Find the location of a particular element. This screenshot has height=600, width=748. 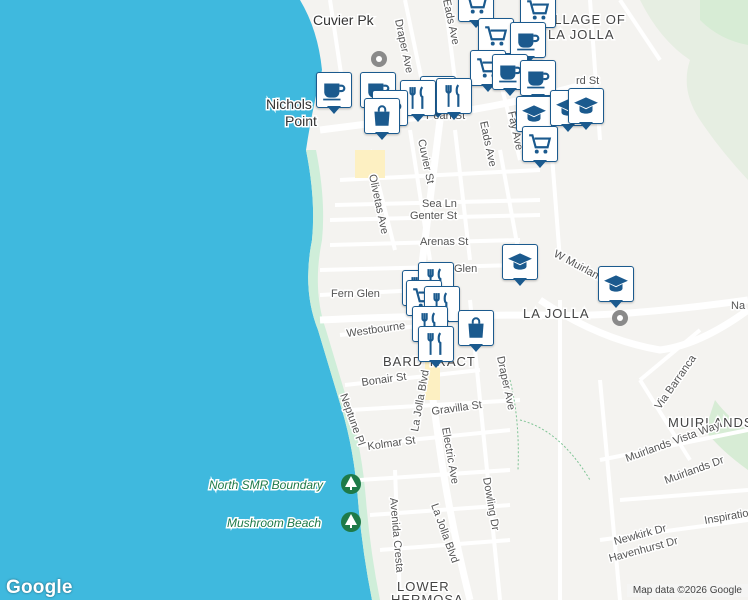

street-label-glen: Glen is located at coordinates (465, 269).